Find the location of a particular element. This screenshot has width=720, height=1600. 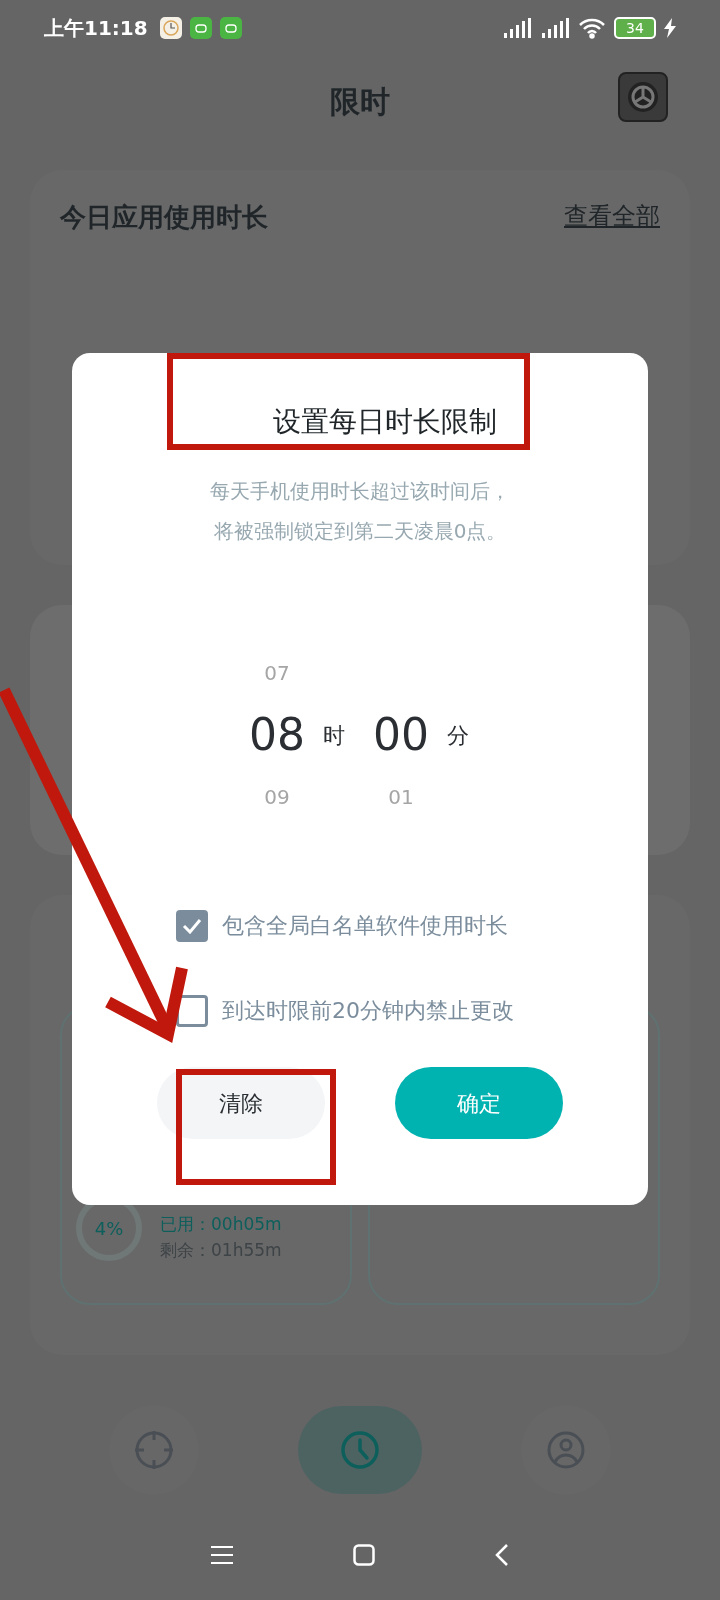

used-time: 已用：00h05m is located at coordinates (221, 1224).